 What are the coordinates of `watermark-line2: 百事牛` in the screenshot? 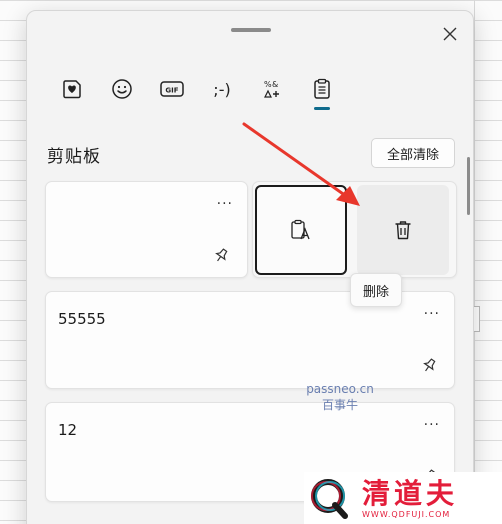 It's located at (339, 405).